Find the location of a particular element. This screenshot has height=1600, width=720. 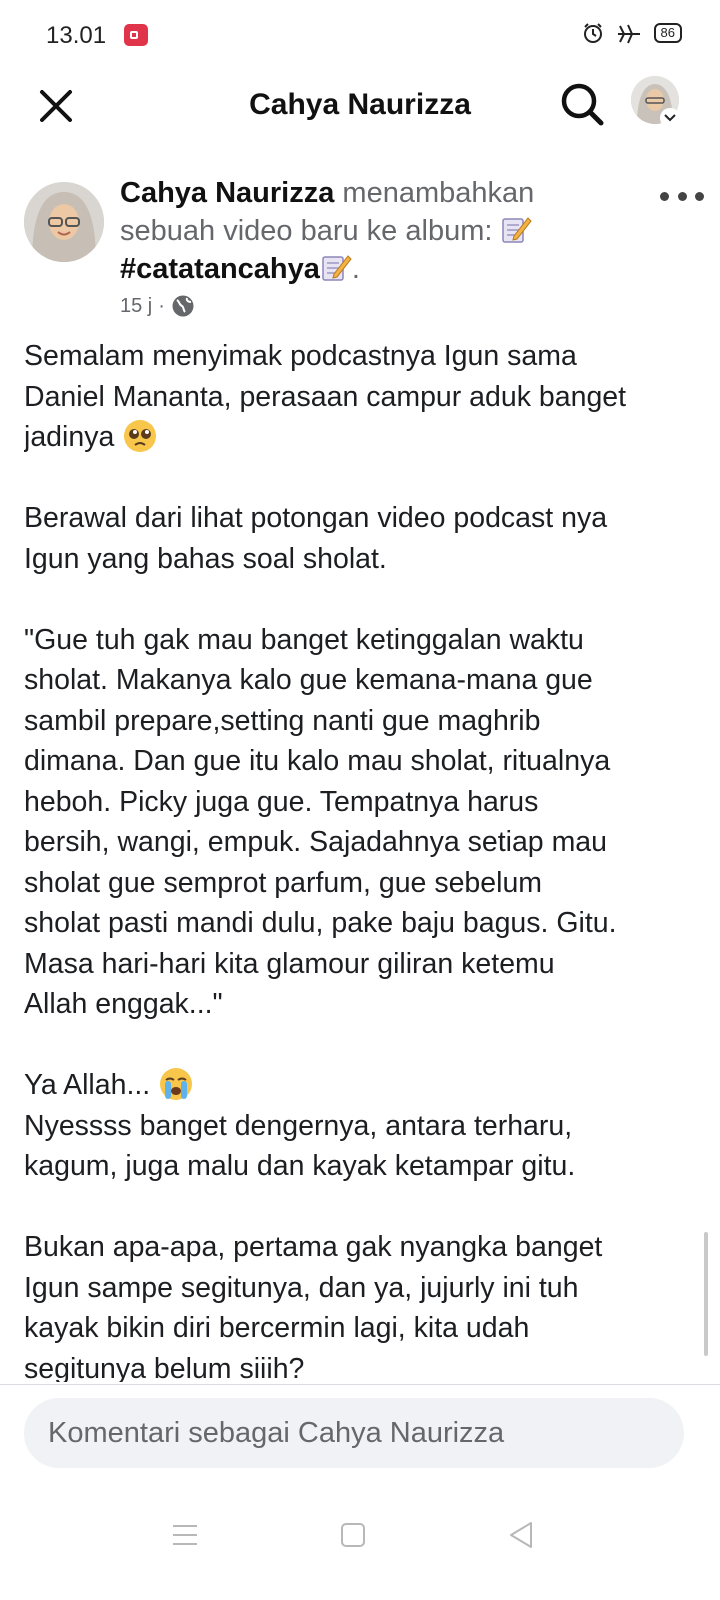

search-icon is located at coordinates (582, 104).